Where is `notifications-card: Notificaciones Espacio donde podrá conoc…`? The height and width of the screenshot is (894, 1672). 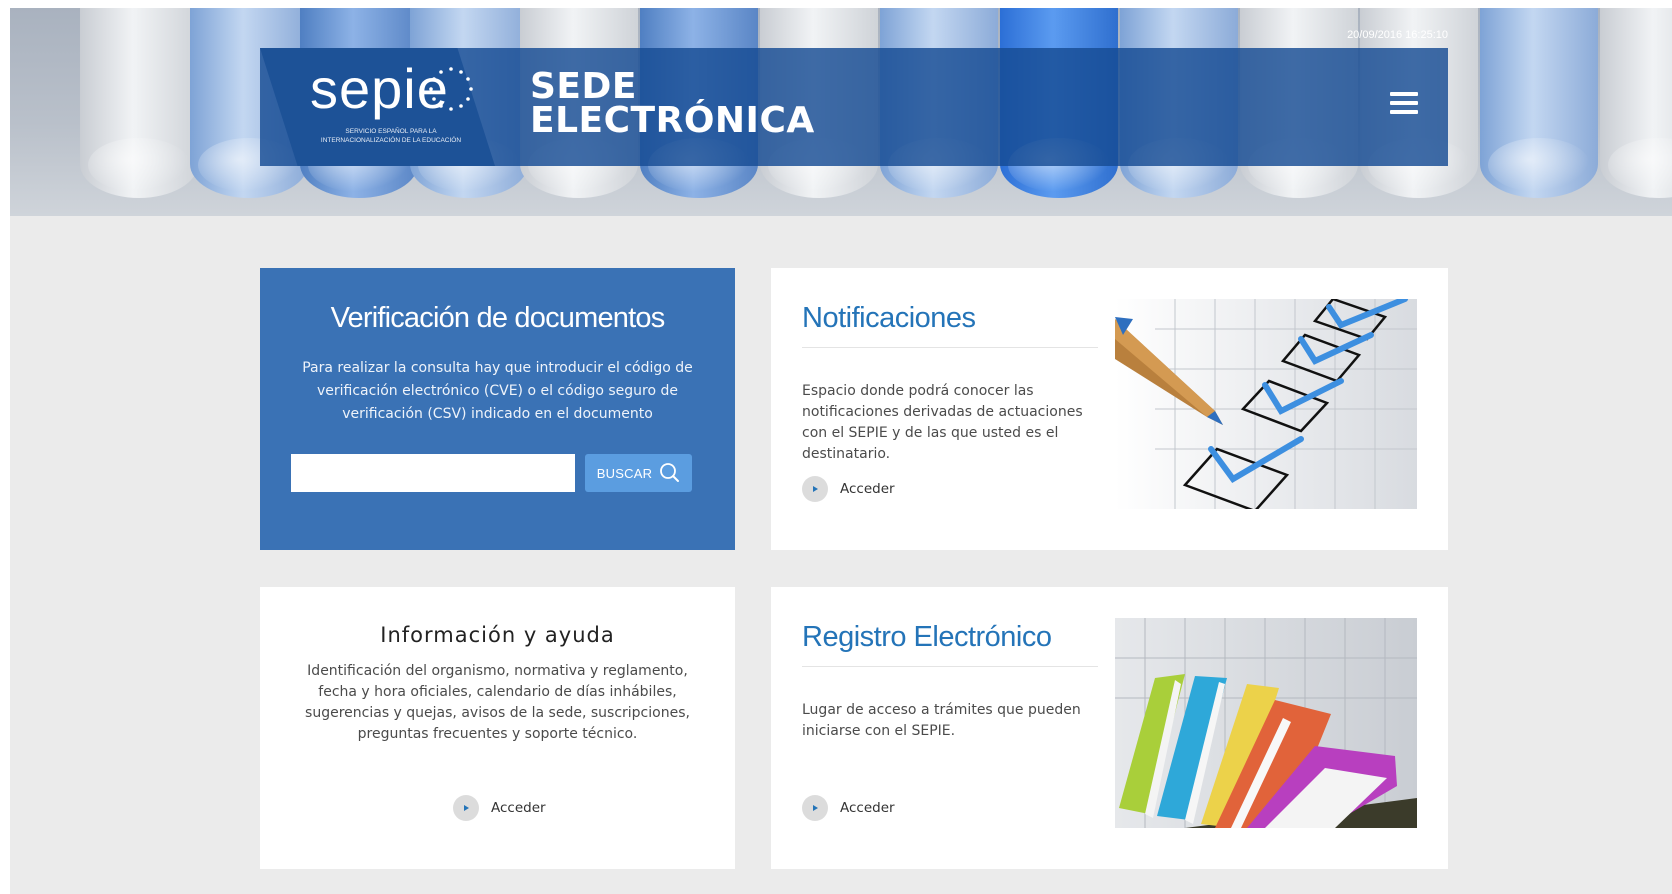 notifications-card: Notificaciones Espacio donde podrá conoc… is located at coordinates (1109, 409).